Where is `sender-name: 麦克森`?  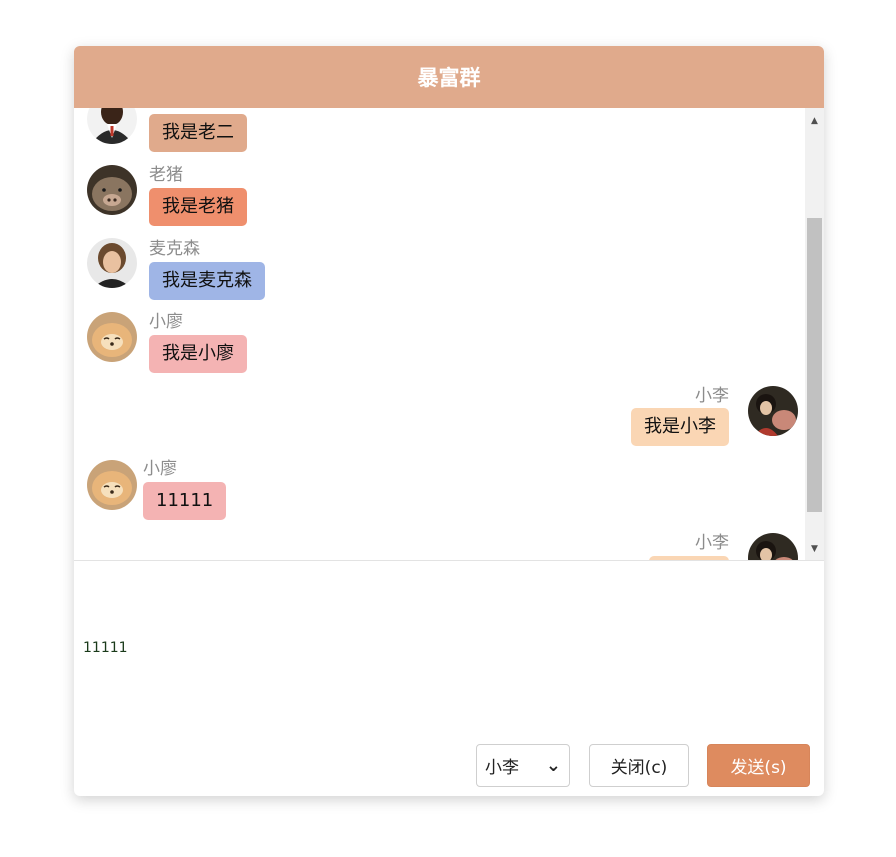 sender-name: 麦克森 is located at coordinates (174, 249).